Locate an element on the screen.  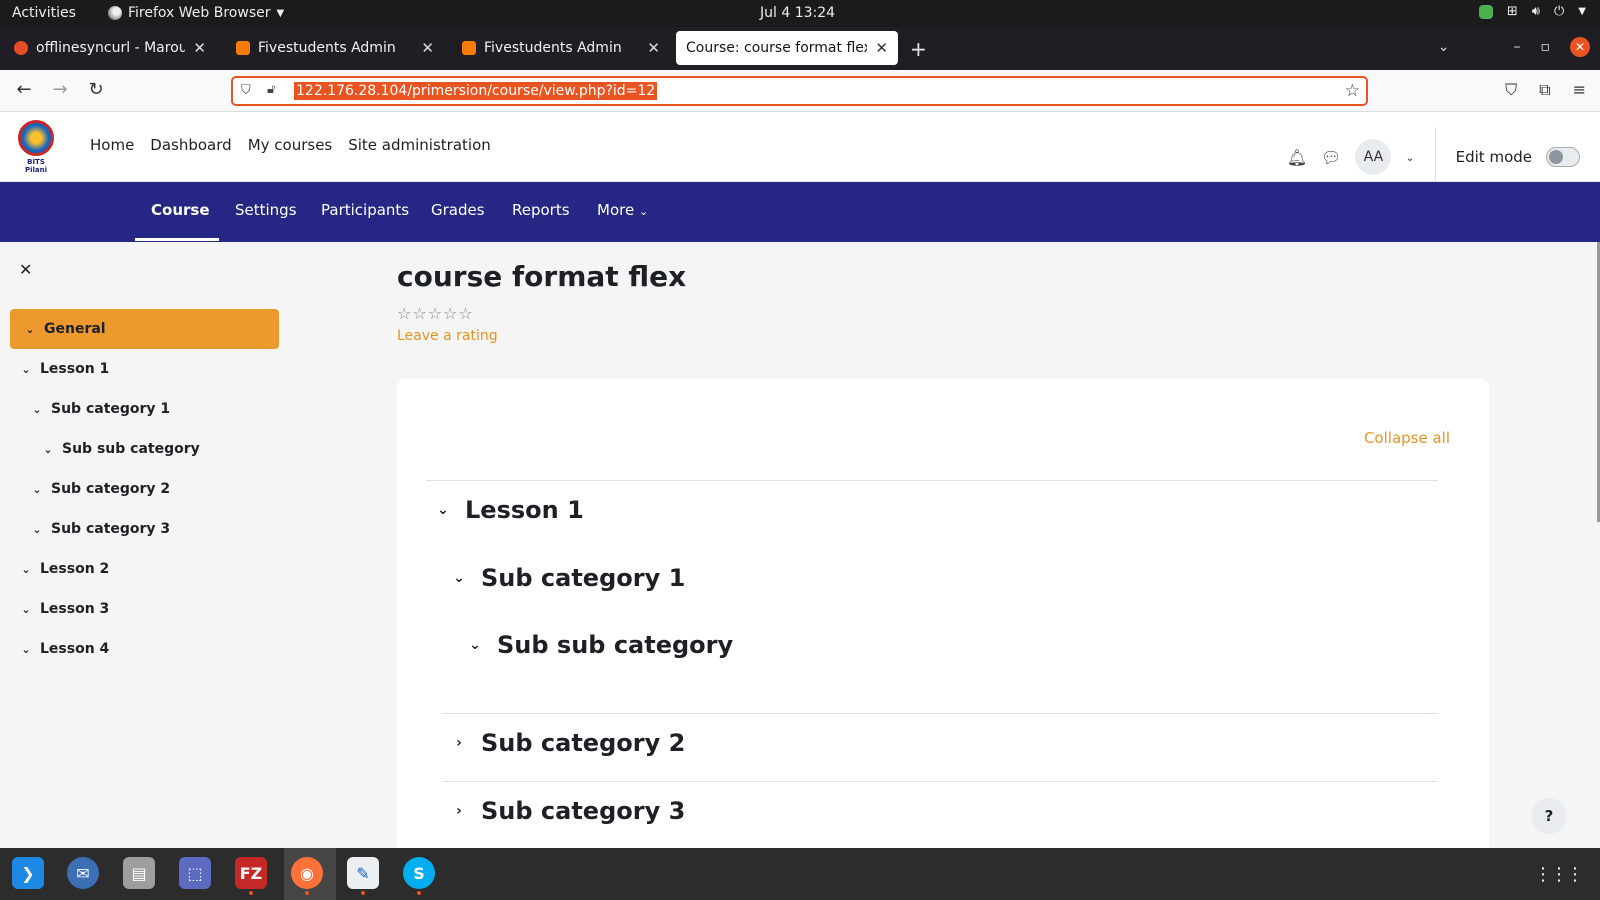
extensions-icon: ⧉ is located at coordinates (1544, 90).